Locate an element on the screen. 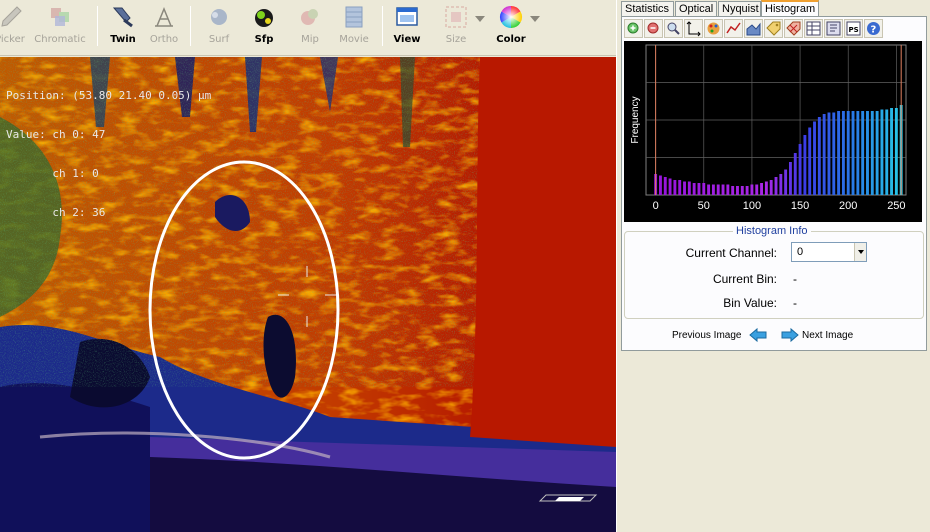  axis-icon is located at coordinates (693, 29).